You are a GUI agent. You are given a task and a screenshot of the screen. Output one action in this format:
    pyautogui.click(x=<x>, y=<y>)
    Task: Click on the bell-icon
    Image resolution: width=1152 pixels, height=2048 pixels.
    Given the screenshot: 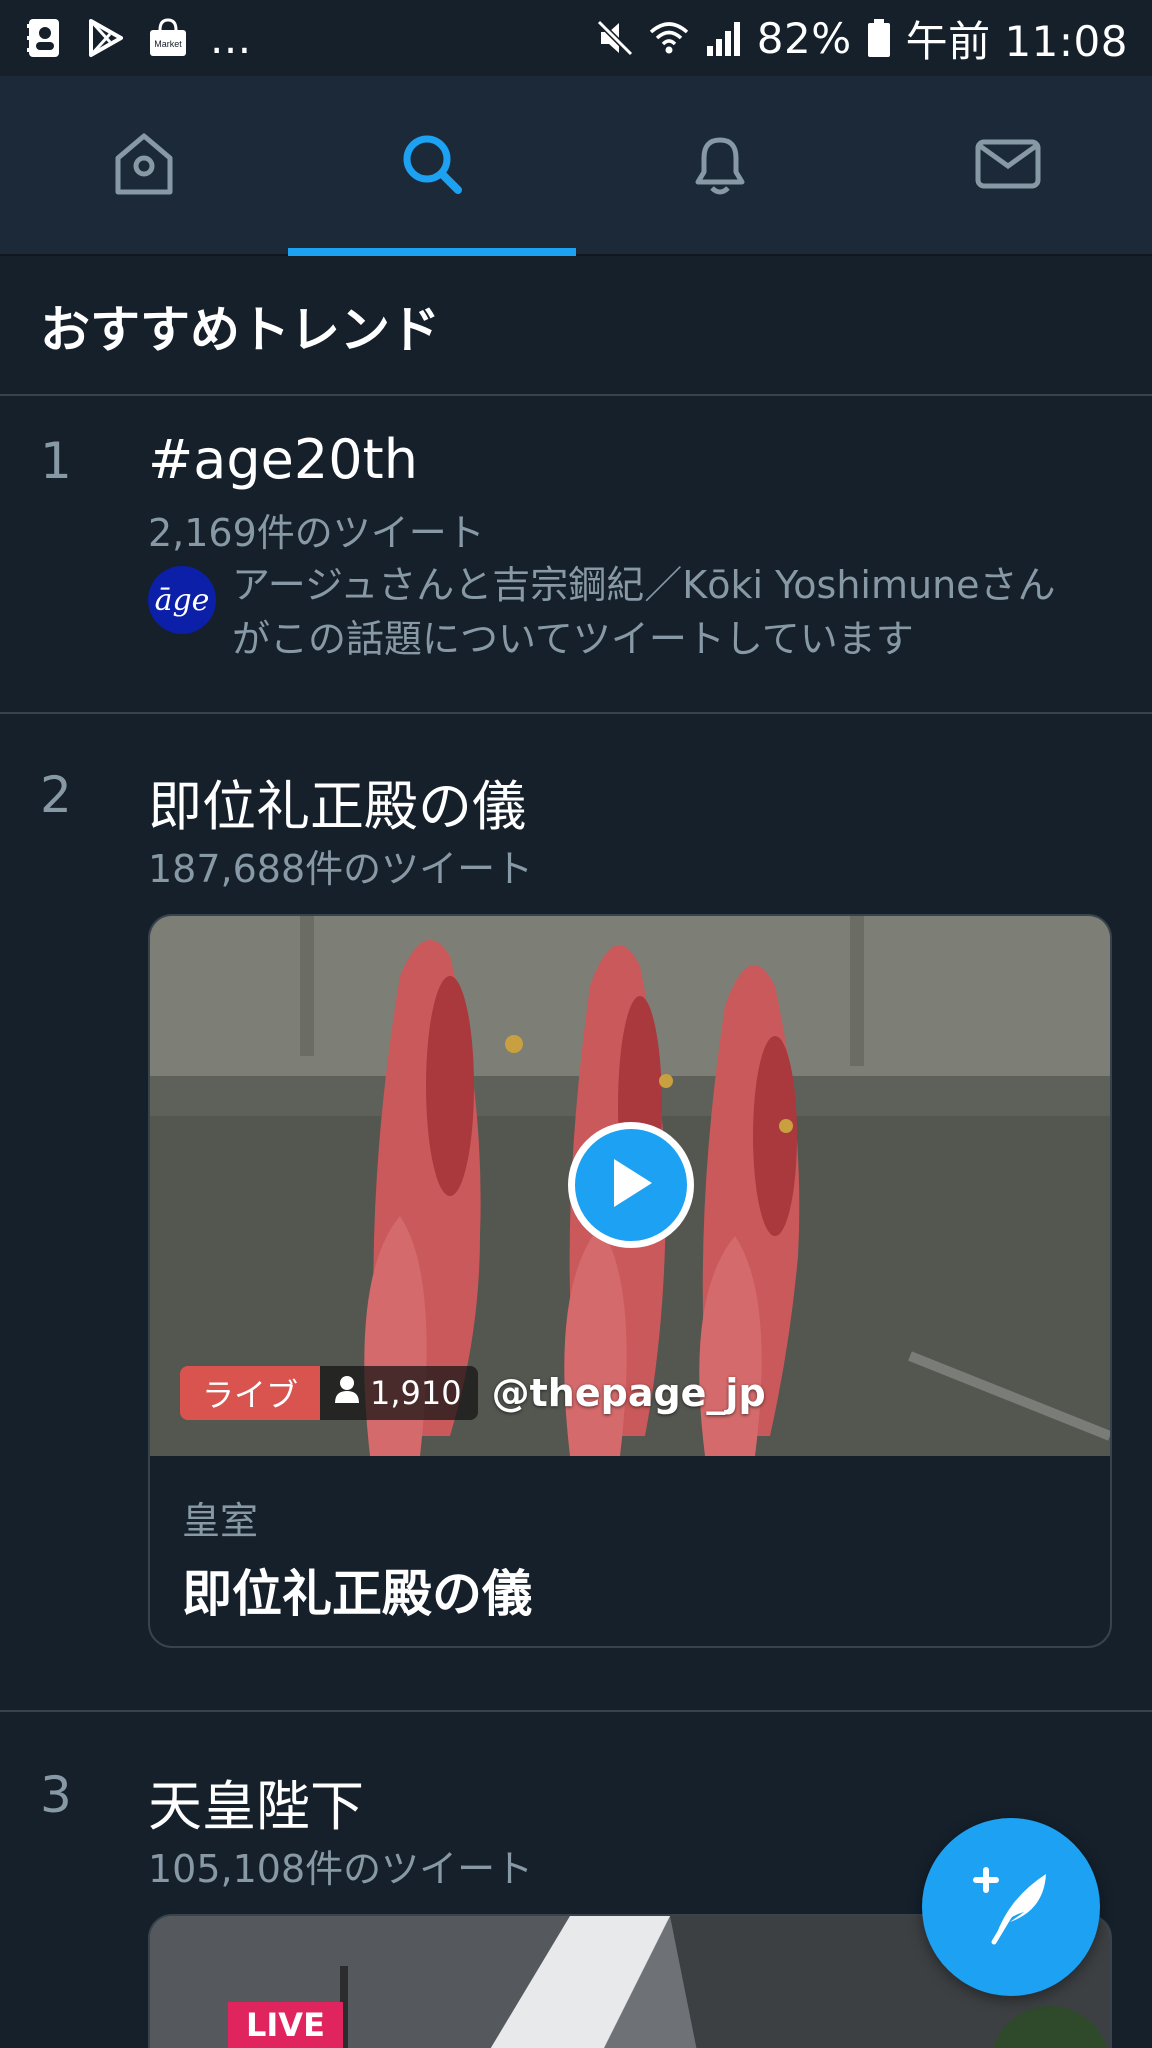 What is the action you would take?
    pyautogui.click(x=720, y=166)
    